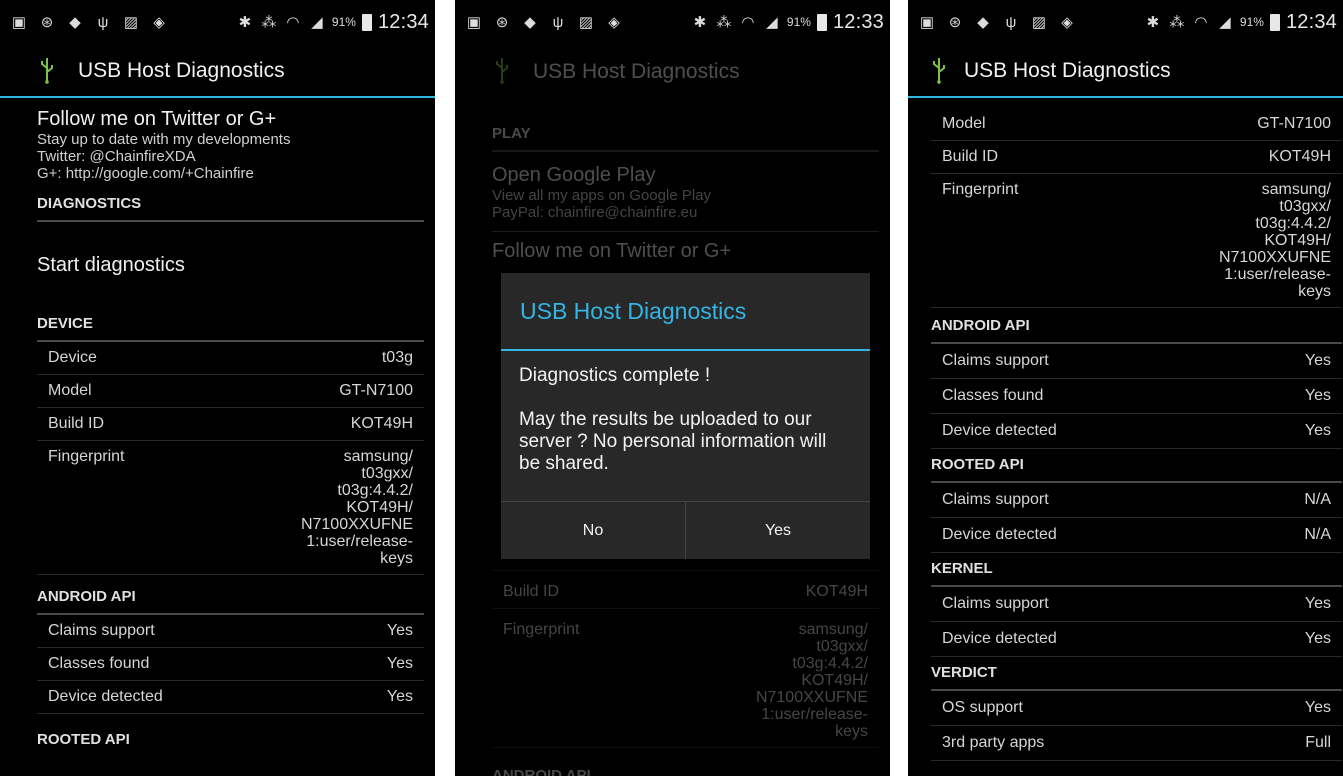 The height and width of the screenshot is (776, 1343). Describe the element at coordinates (230, 631) in the screenshot. I see `claims-support-row: Claims support Yes` at that location.